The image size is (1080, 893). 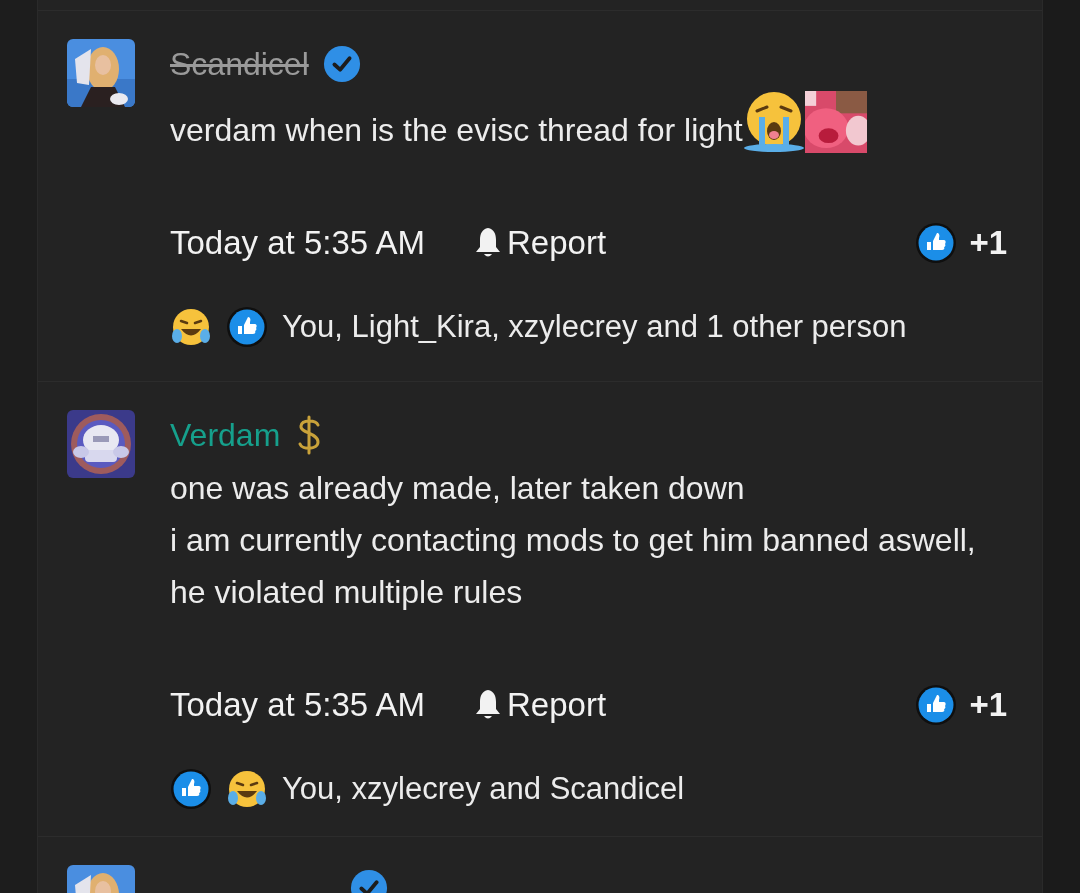 What do you see at coordinates (239, 64) in the screenshot?
I see `username-link: Scandicel` at bounding box center [239, 64].